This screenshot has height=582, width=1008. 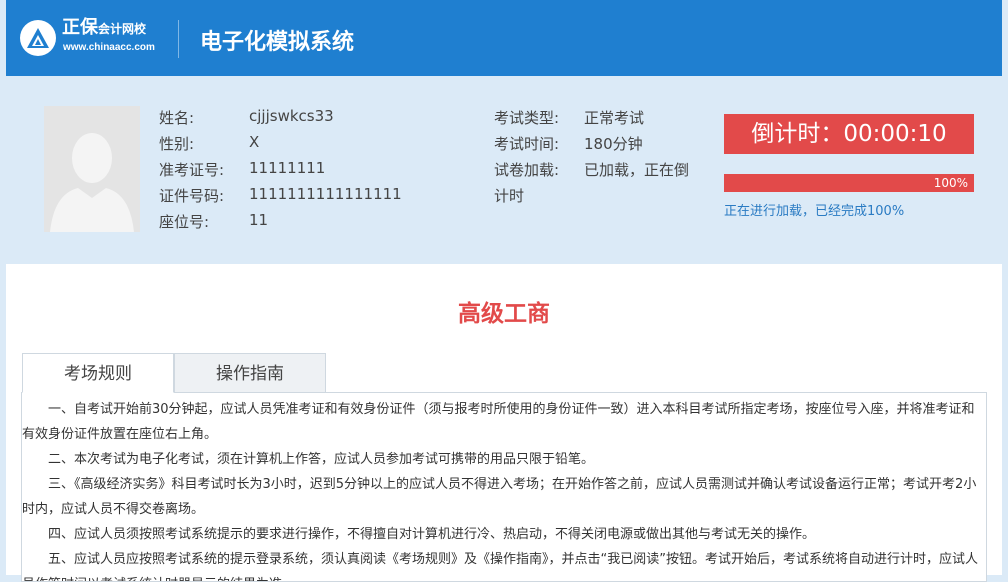 What do you see at coordinates (104, 27) in the screenshot?
I see `brand-name: 正保会计网校` at bounding box center [104, 27].